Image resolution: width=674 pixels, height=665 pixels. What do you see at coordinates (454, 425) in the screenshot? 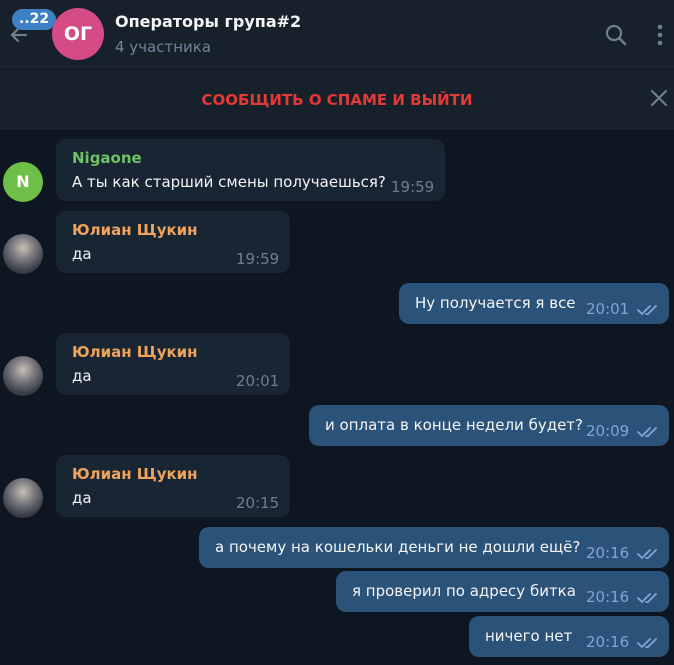
I see `message-text: и оплата в конце недели будет?` at bounding box center [454, 425].